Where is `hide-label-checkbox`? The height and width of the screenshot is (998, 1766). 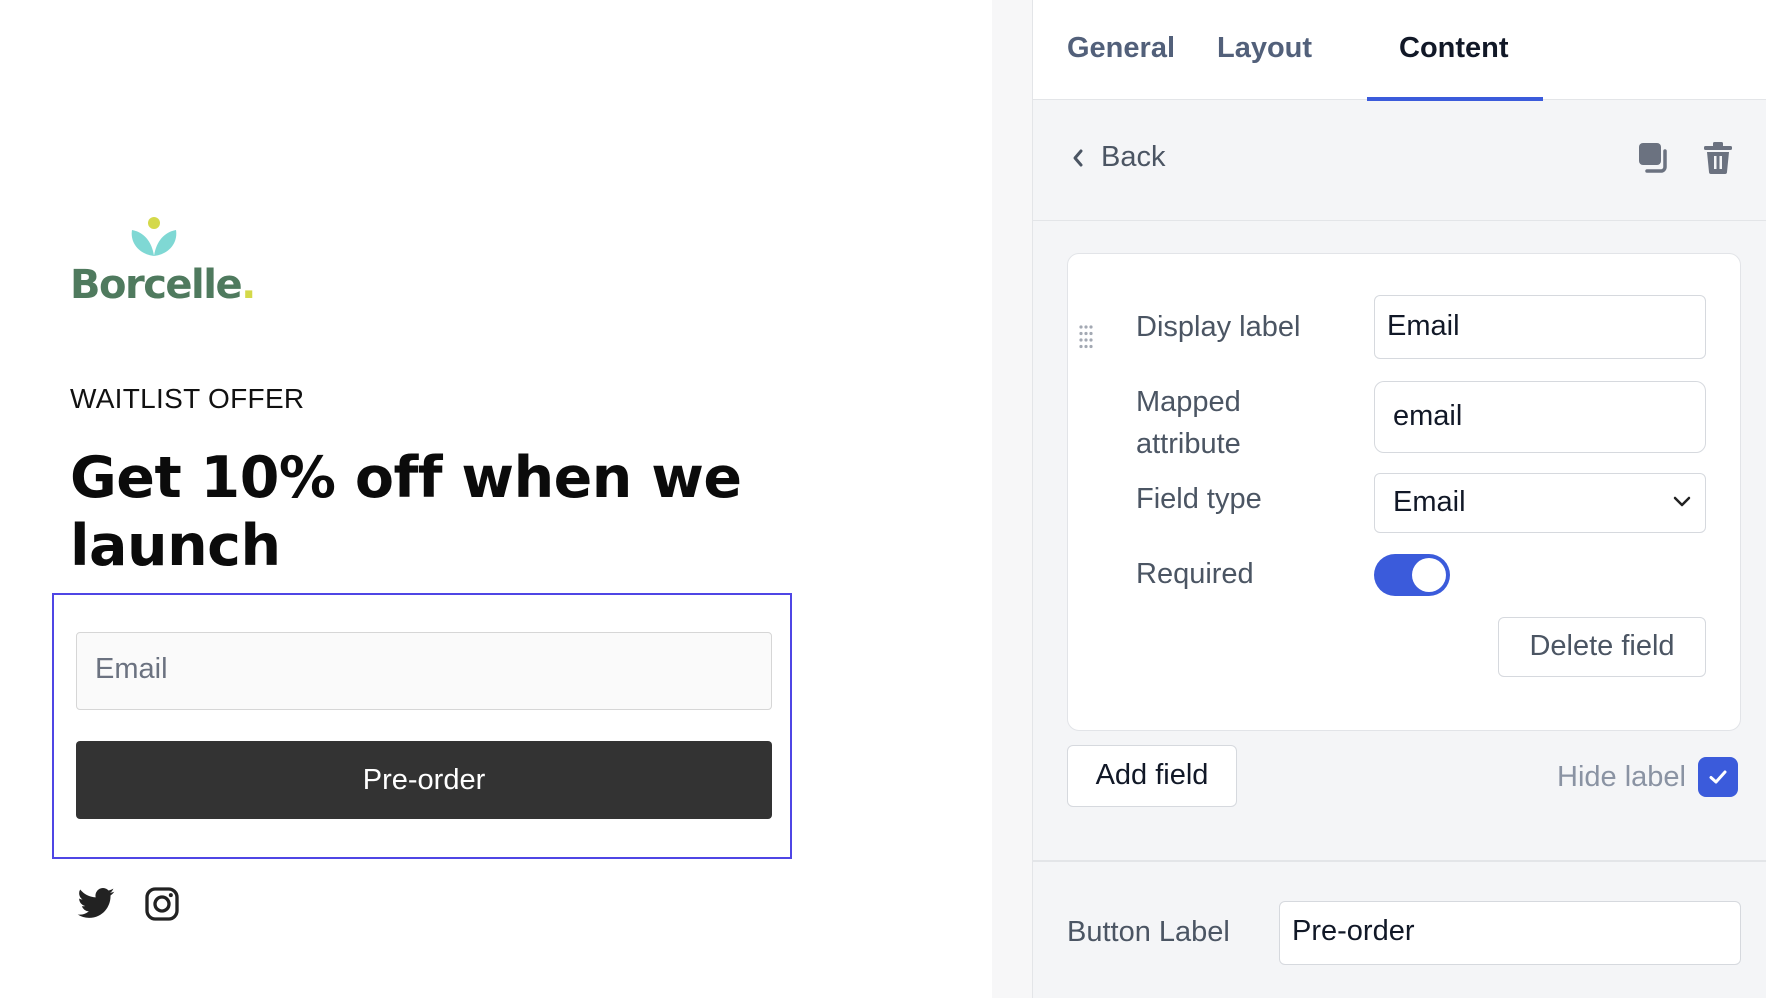 hide-label-checkbox is located at coordinates (1717, 777).